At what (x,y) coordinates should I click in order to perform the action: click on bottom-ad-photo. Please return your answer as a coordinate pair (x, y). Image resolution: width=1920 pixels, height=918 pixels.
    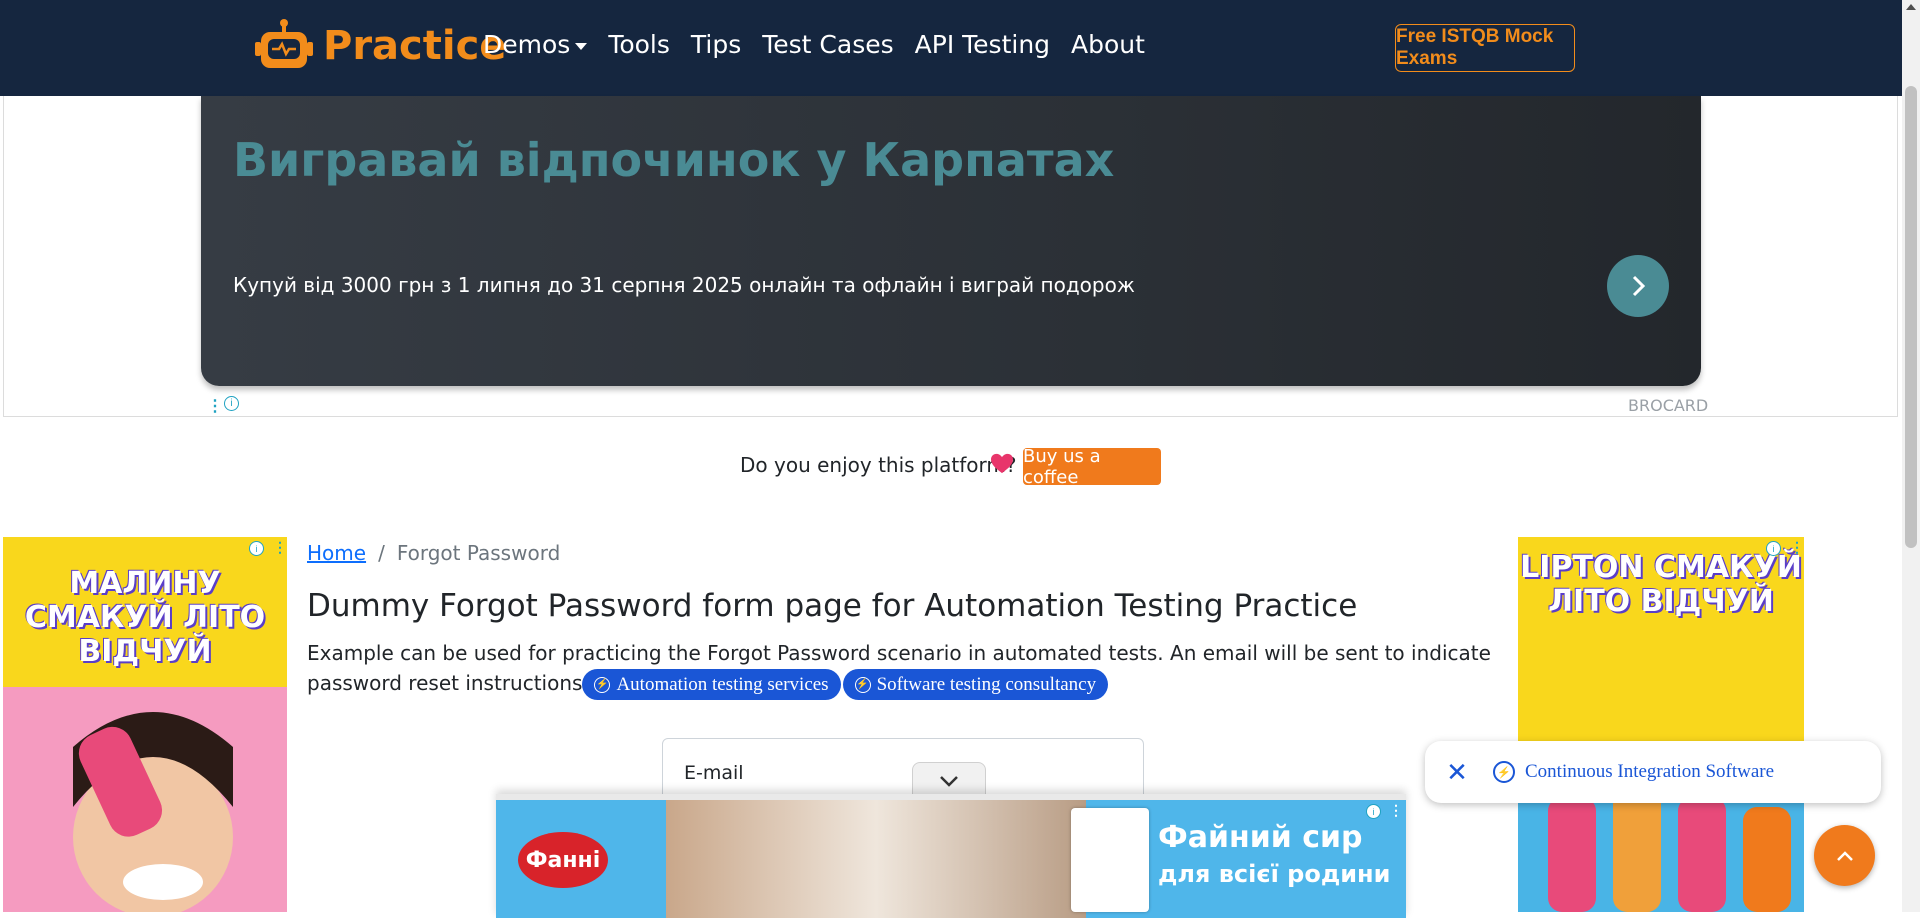
    Looking at the image, I should click on (876, 859).